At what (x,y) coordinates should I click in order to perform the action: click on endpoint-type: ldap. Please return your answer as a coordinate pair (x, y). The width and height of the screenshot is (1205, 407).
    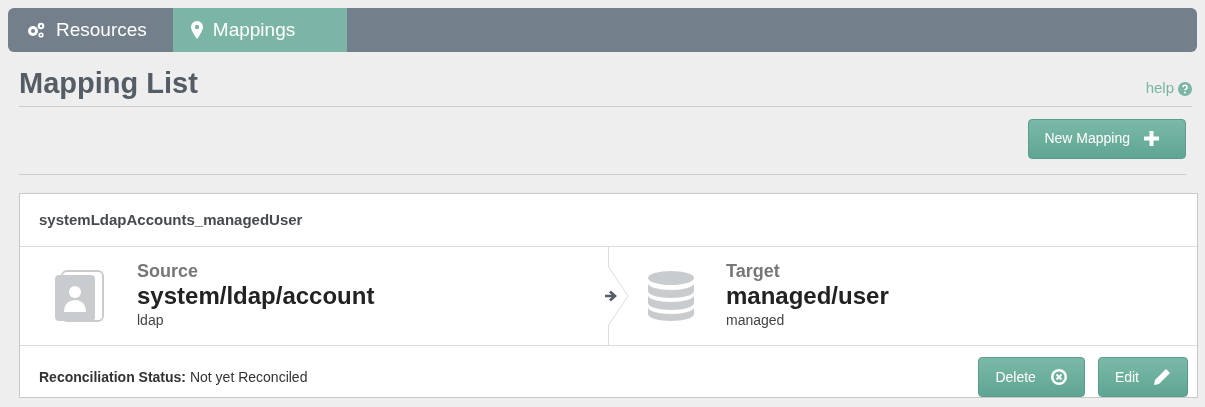
    Looking at the image, I should click on (151, 320).